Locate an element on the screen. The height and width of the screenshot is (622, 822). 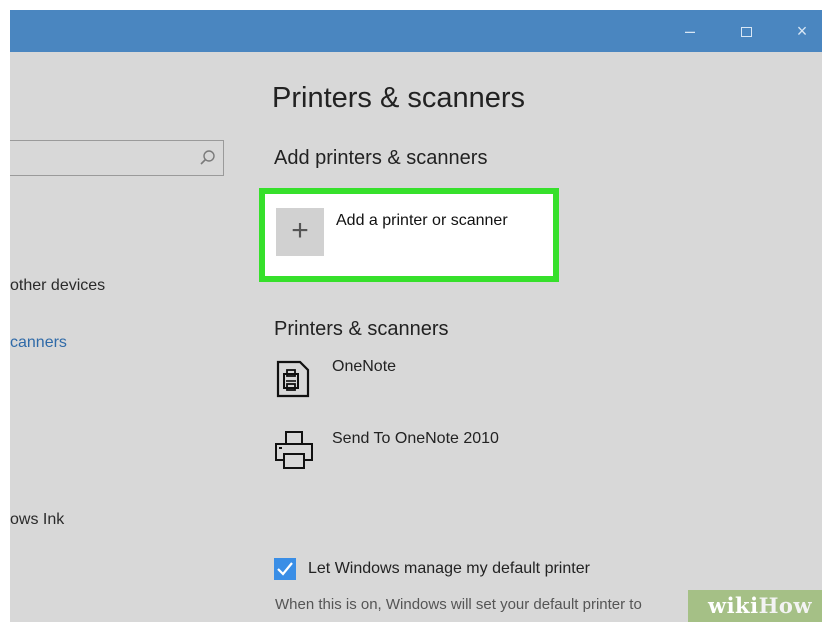
watermark-part-b: How is located at coordinates (785, 605).